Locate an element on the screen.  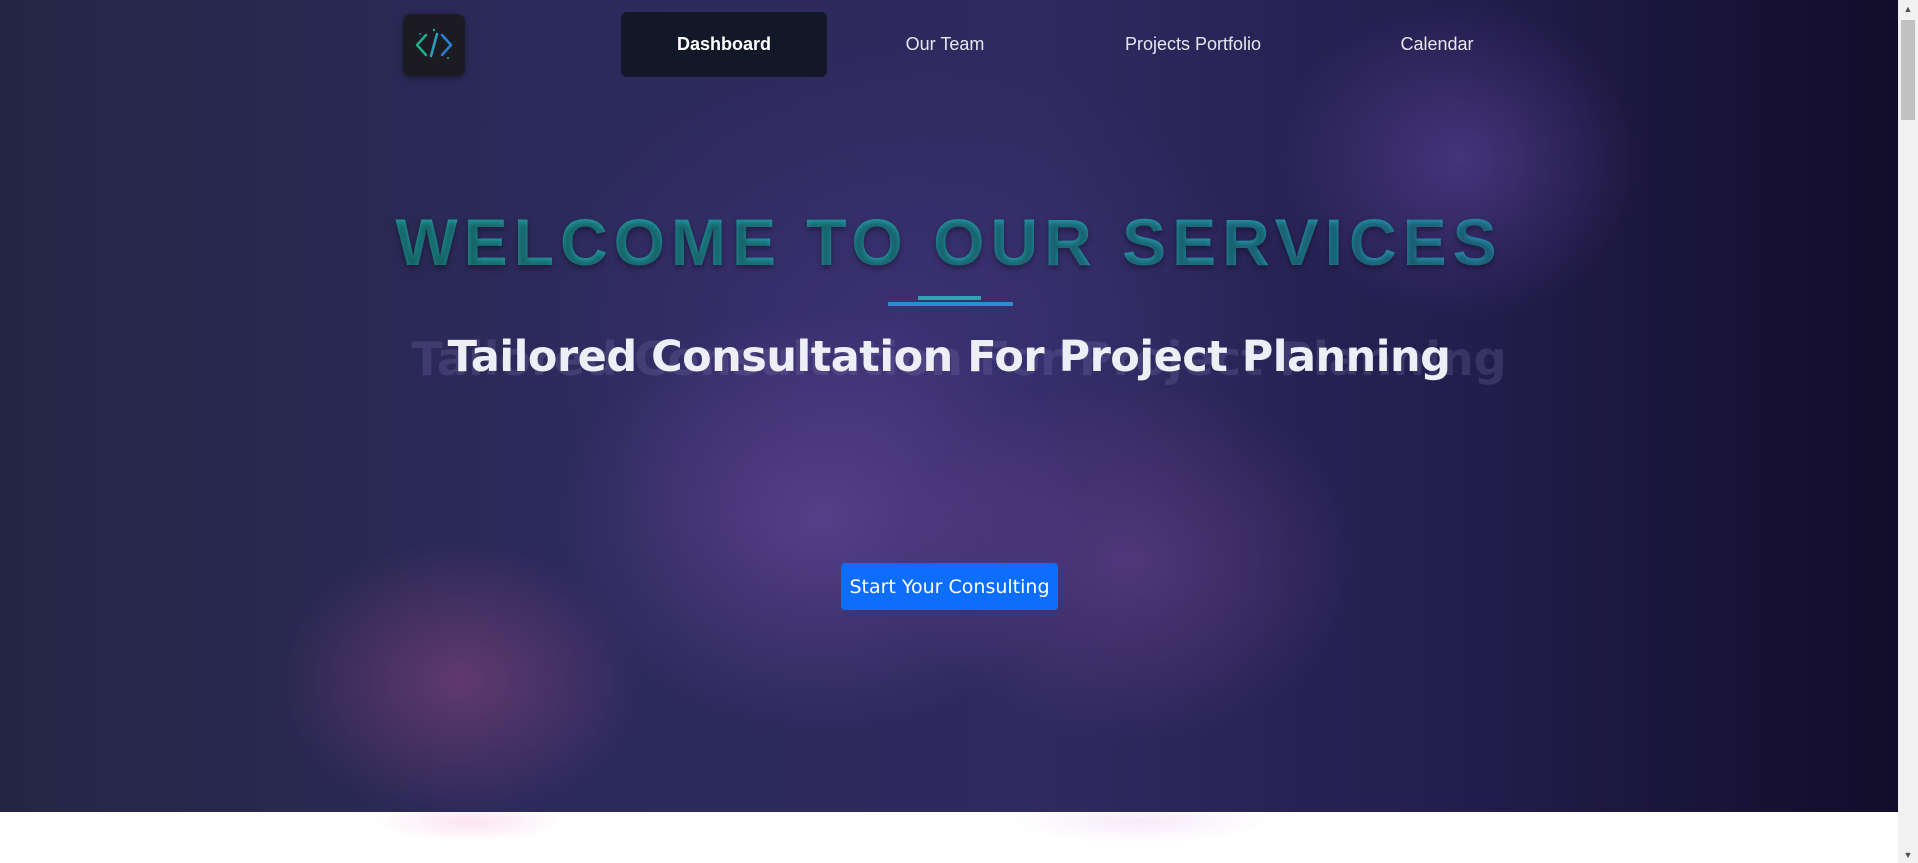
scroll-up-arrow-icon: ▲ is located at coordinates (1908, 8).